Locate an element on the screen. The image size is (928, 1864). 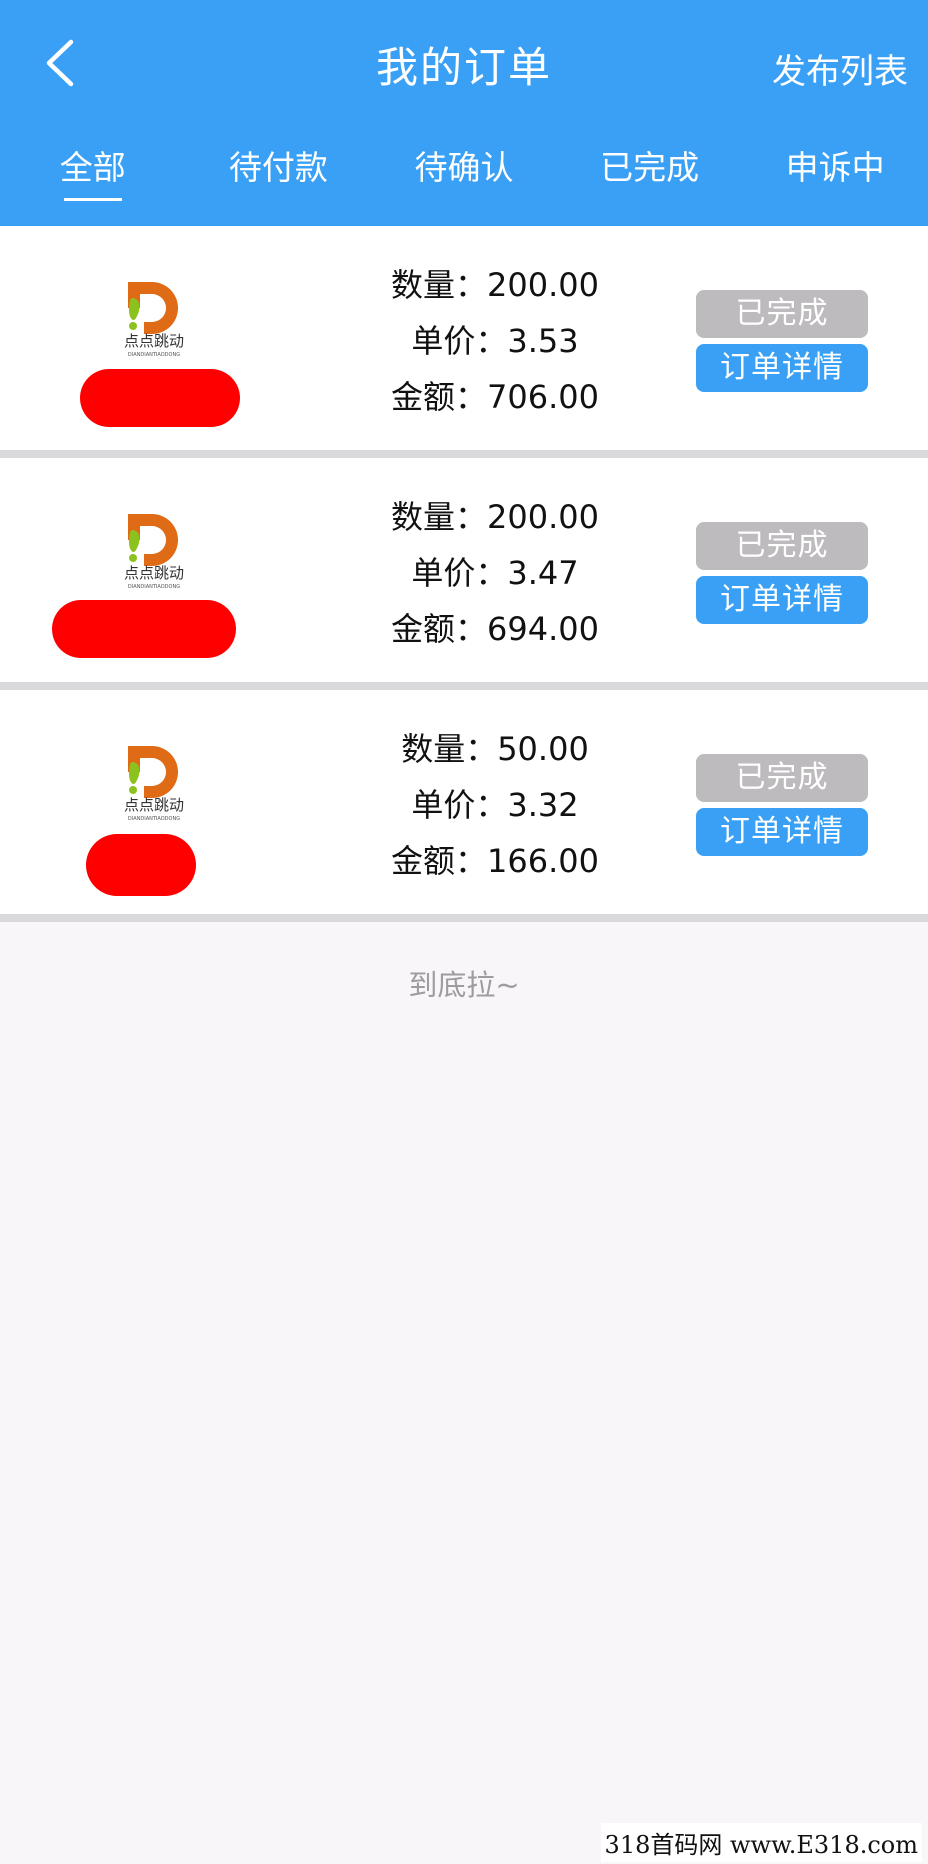
tab-label: 申诉中 is located at coordinates (835, 167).